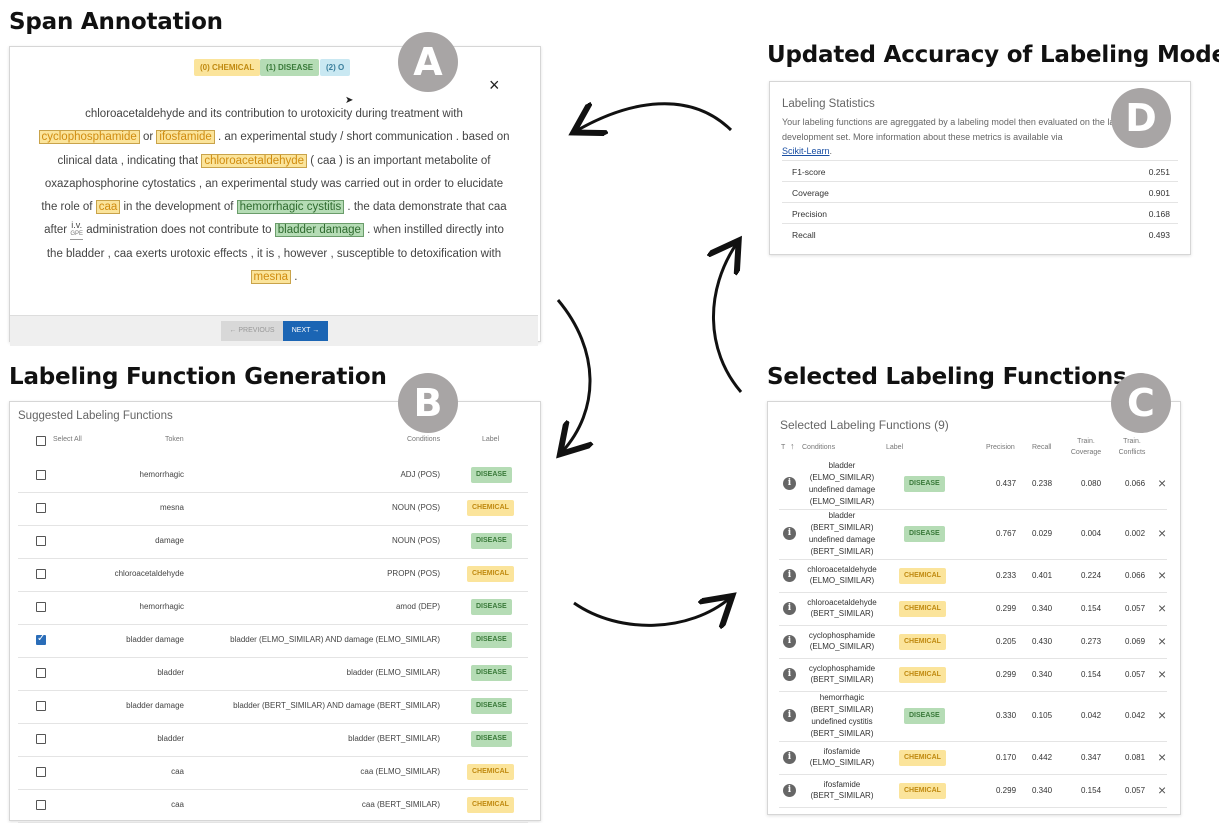  Describe the element at coordinates (651, 611) in the screenshot. I see `arrow-b-to-c` at that location.